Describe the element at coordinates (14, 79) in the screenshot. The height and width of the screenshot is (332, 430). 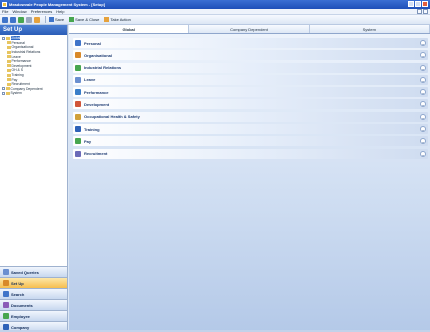
I see `tree-label: Pay` at that location.